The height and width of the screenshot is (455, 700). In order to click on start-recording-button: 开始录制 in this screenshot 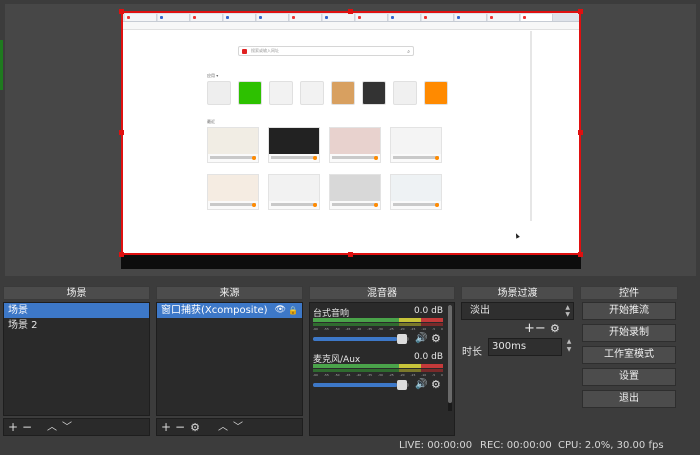, I will do `click(629, 333)`.